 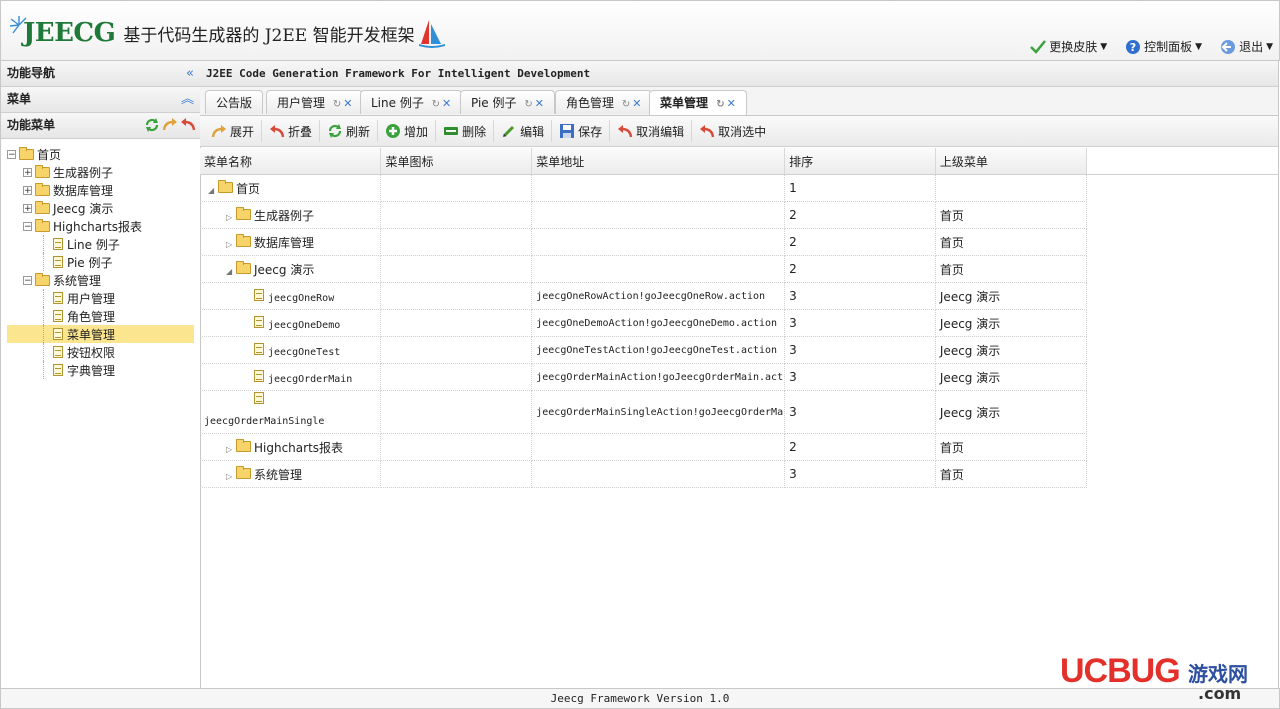 I want to click on tree-node: + Jeecg 演示, so click(x=100, y=208).